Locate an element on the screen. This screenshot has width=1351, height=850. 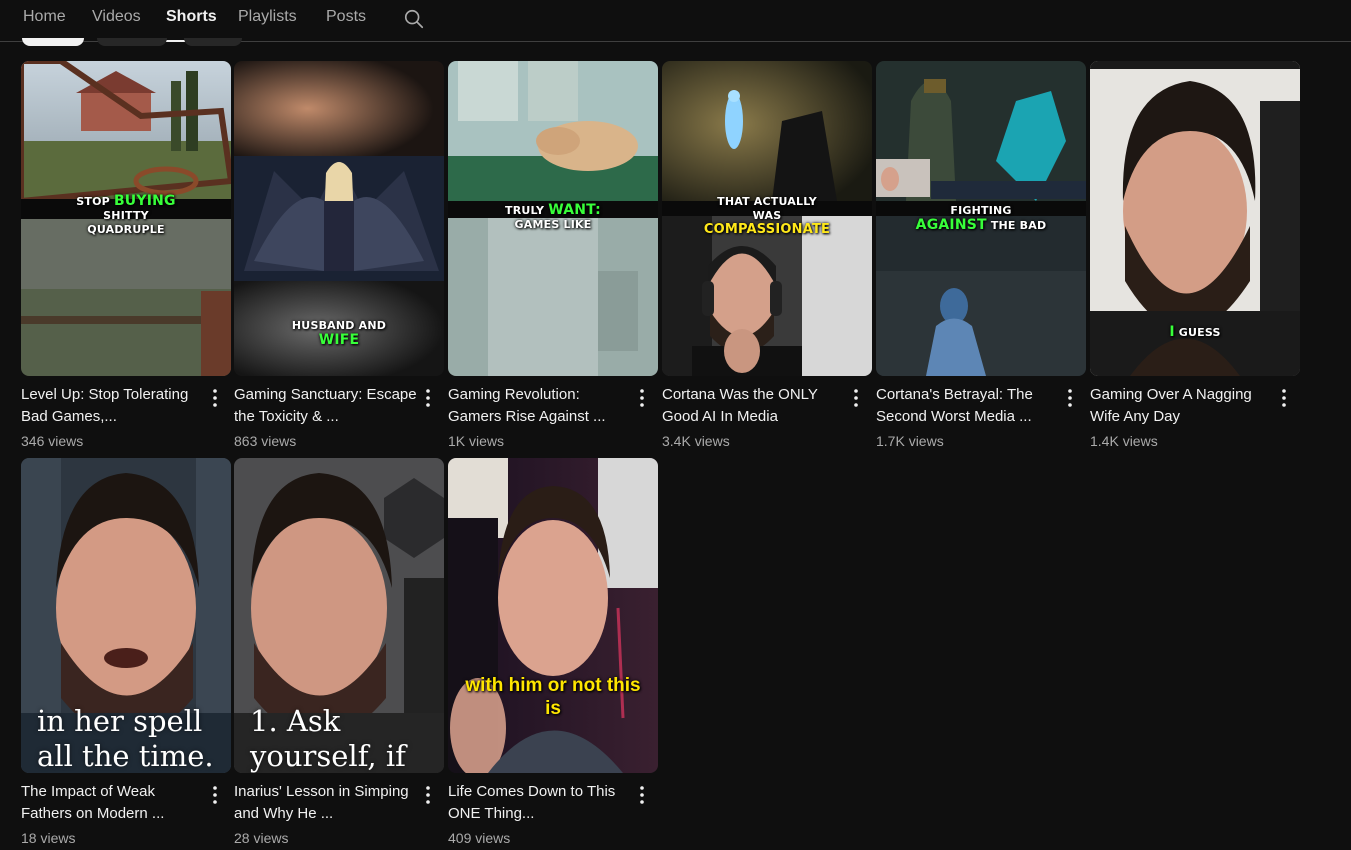
short-views: 1.7K views is located at coordinates (910, 441).